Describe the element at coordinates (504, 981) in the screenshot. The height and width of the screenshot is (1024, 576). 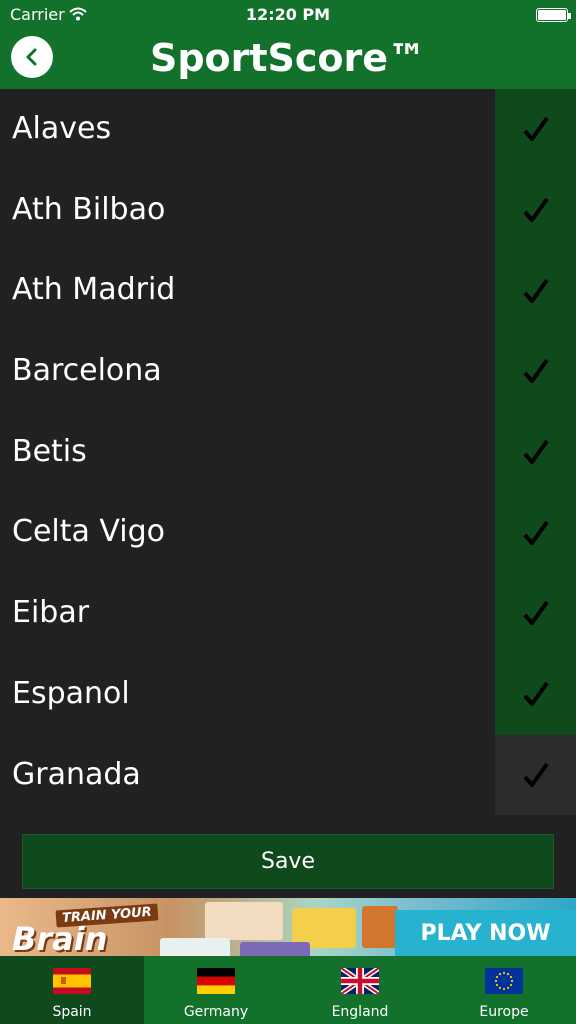
I see `eu-flag-icon` at that location.